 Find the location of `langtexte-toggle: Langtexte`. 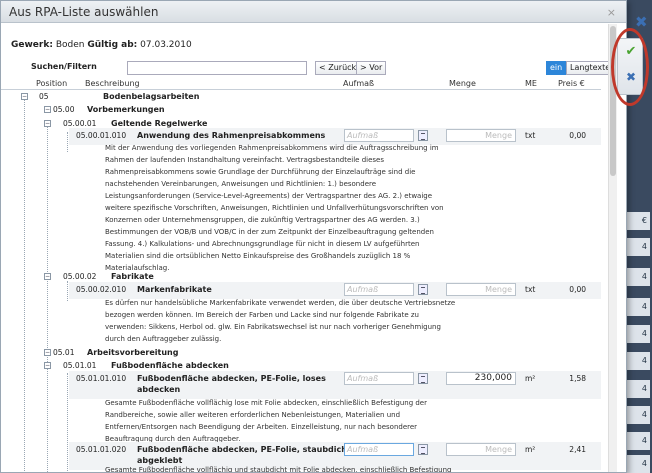

langtexte-toggle: Langtexte is located at coordinates (590, 68).